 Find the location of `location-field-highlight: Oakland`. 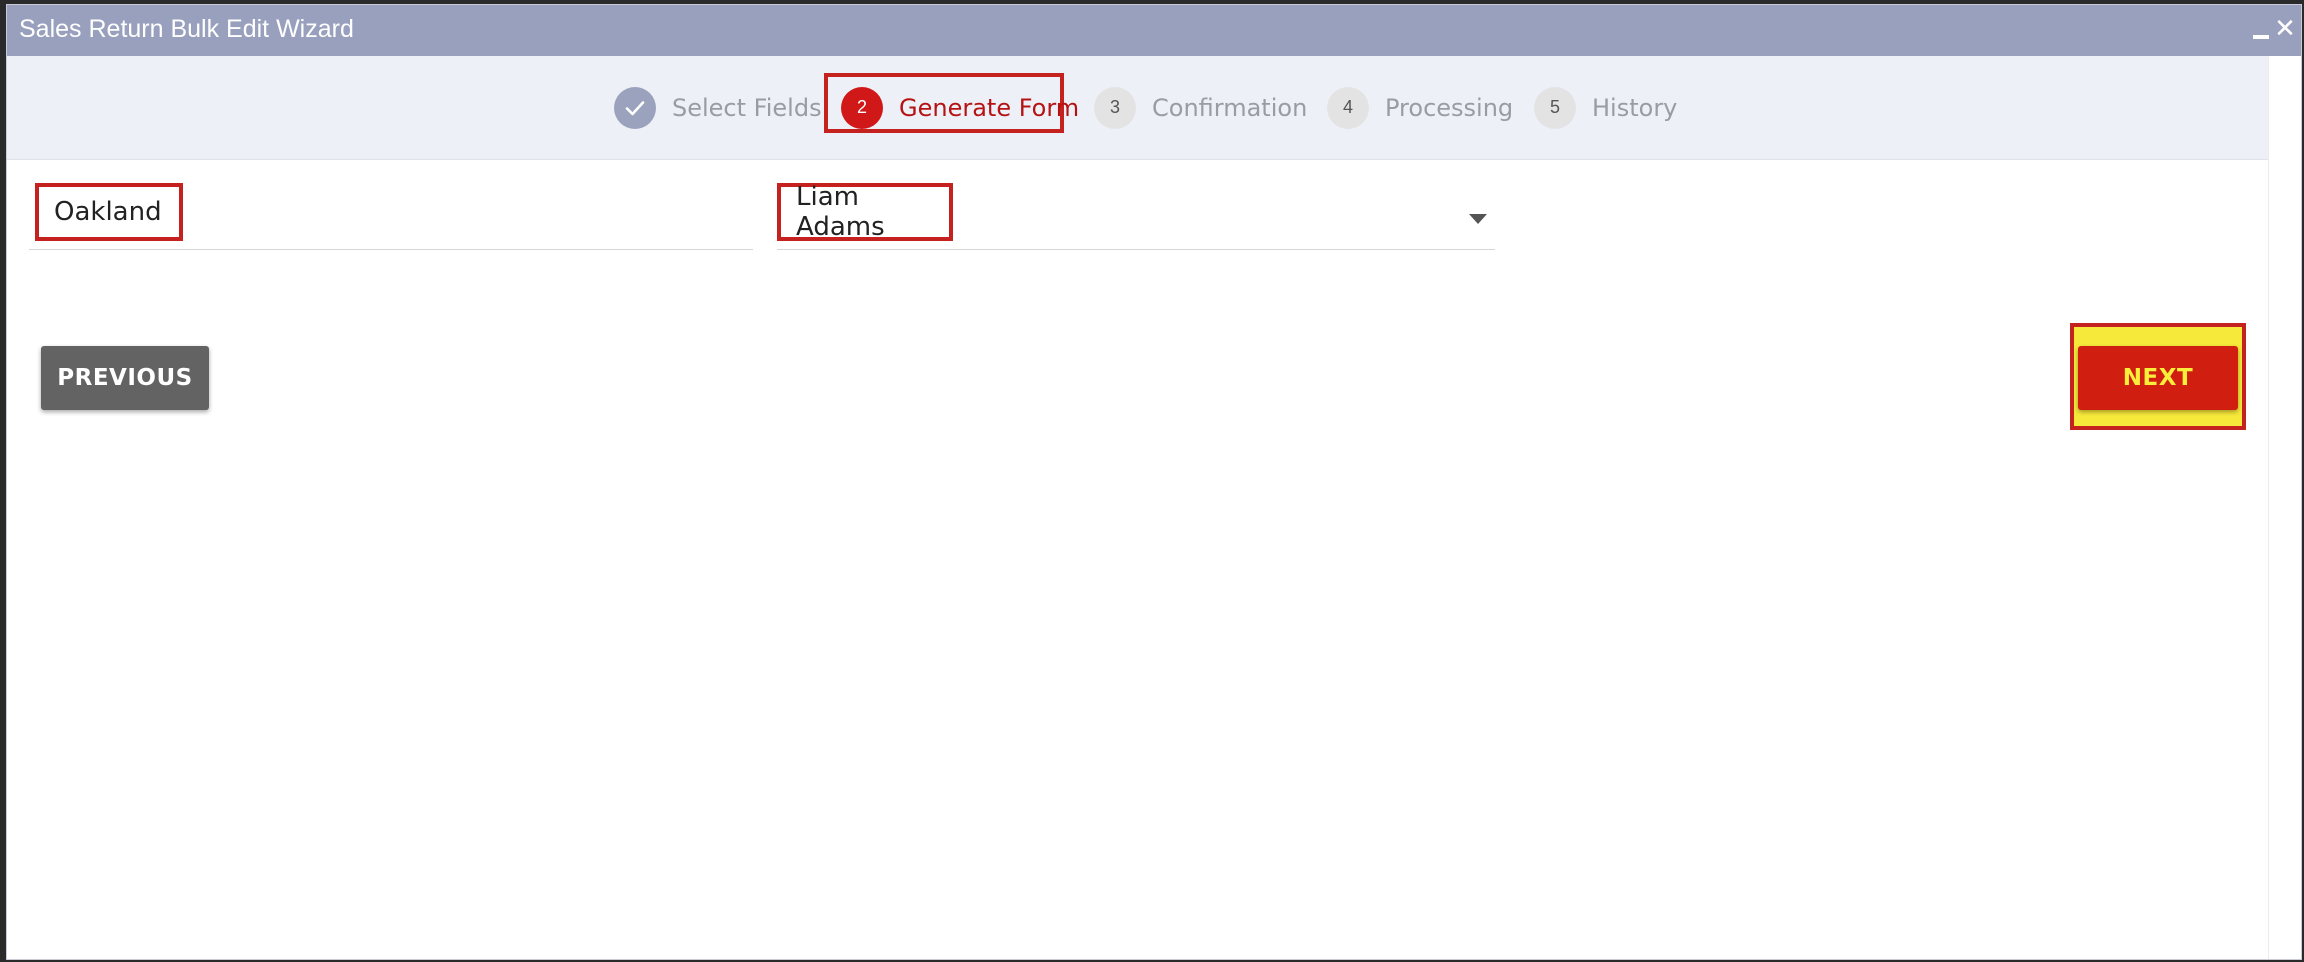

location-field-highlight: Oakland is located at coordinates (109, 212).